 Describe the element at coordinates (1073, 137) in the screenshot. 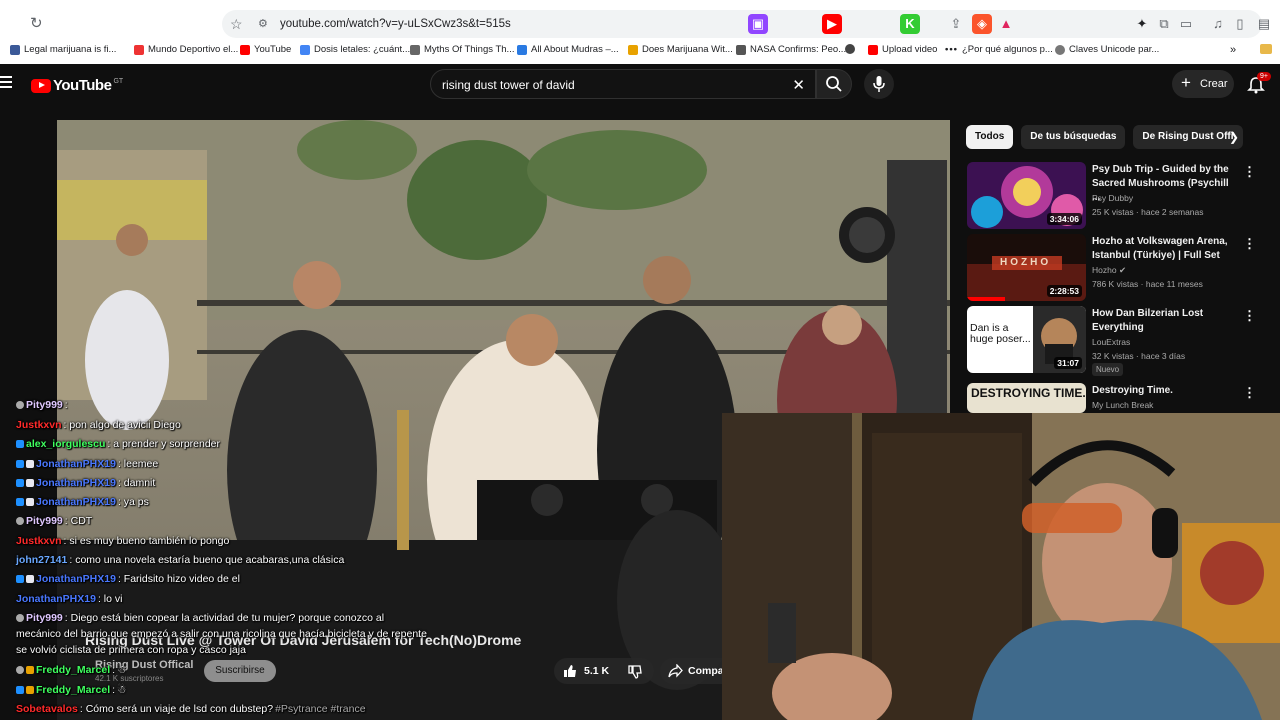

I see `chip-de-tus-busquedas: De tus búsquedas` at that location.